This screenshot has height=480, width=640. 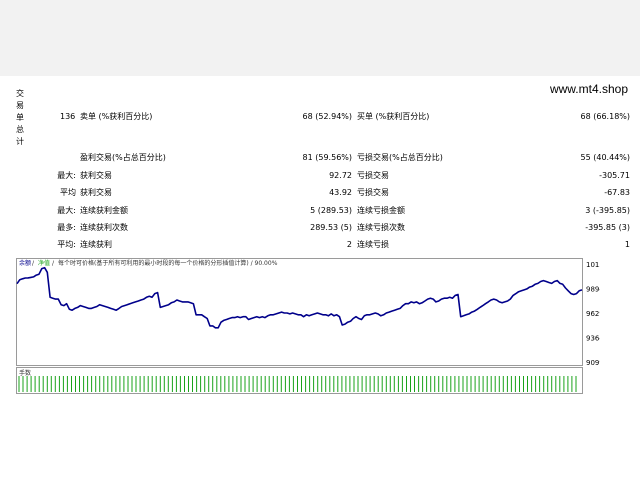 What do you see at coordinates (593, 339) in the screenshot?
I see `y-tick-label: 9364` at bounding box center [593, 339].